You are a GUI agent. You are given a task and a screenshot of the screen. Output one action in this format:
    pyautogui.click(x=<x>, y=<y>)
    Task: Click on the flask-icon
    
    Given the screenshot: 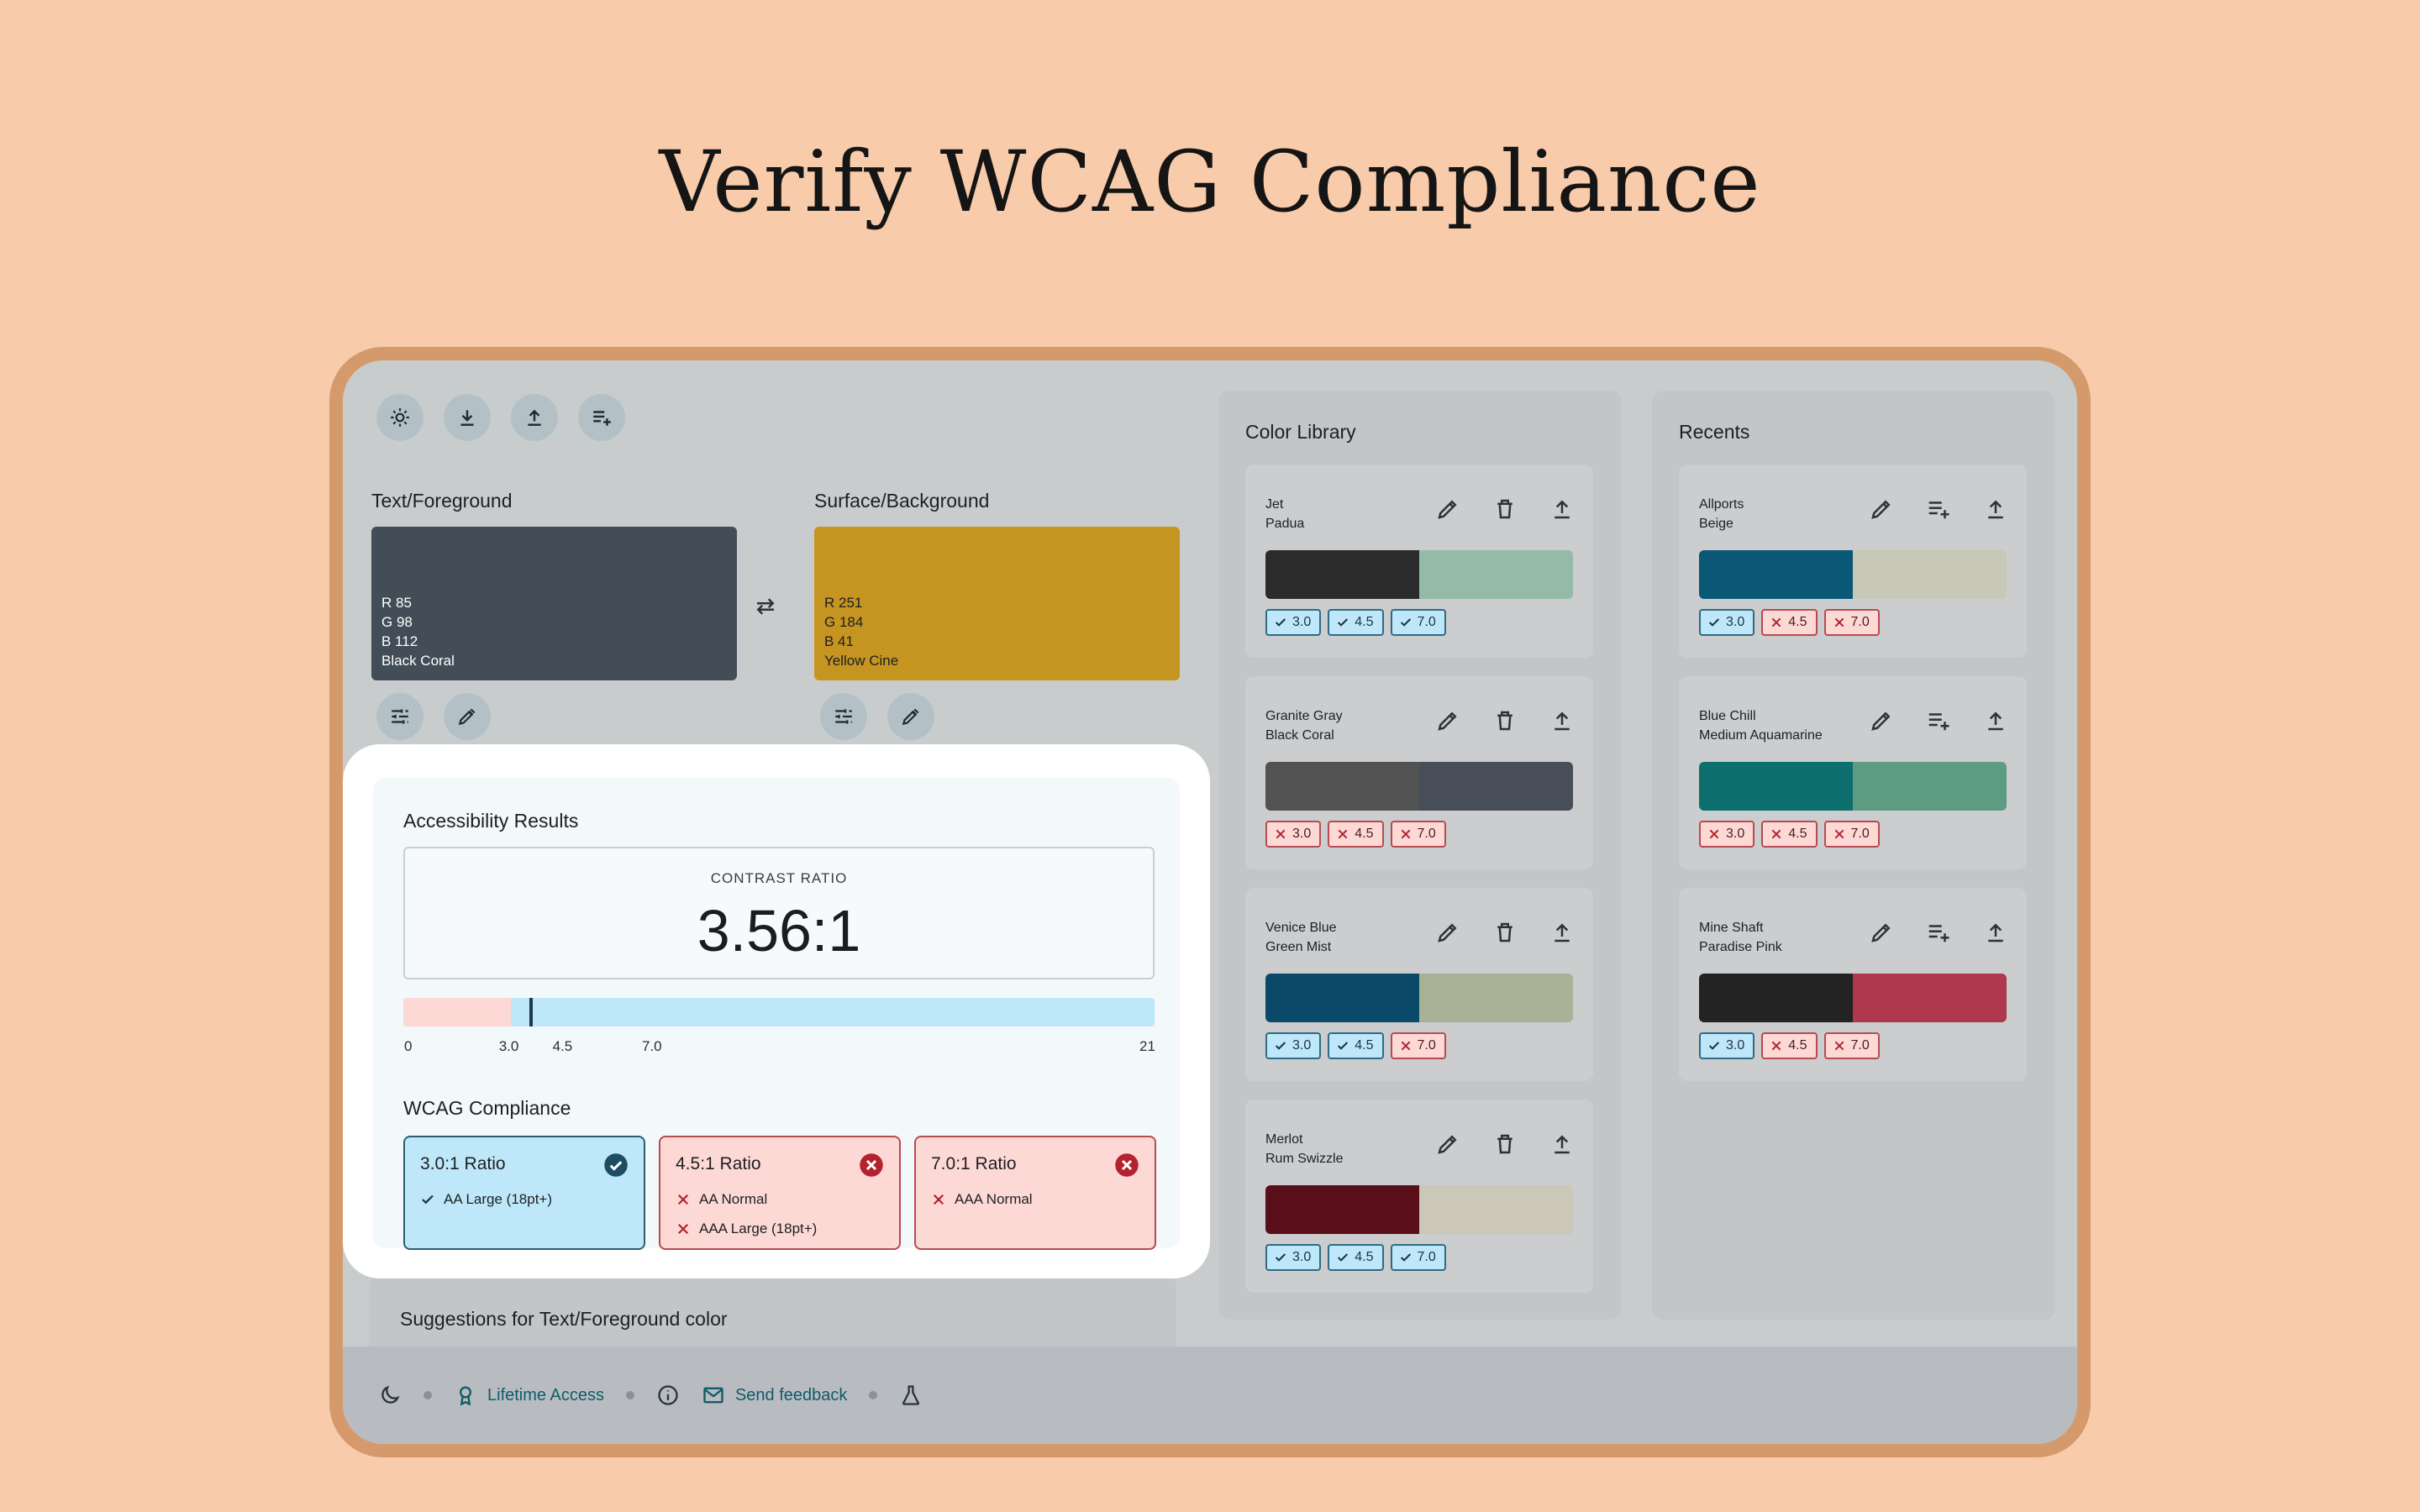 What is the action you would take?
    pyautogui.click(x=911, y=1395)
    